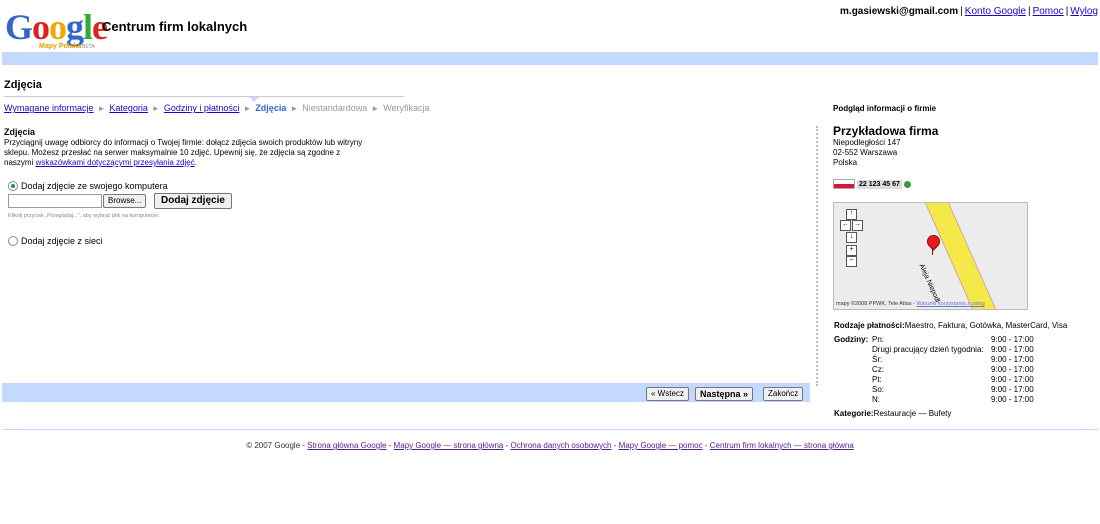 The image size is (1100, 524). What do you see at coordinates (878, 389) in the screenshot?
I see `hours-day: So:` at bounding box center [878, 389].